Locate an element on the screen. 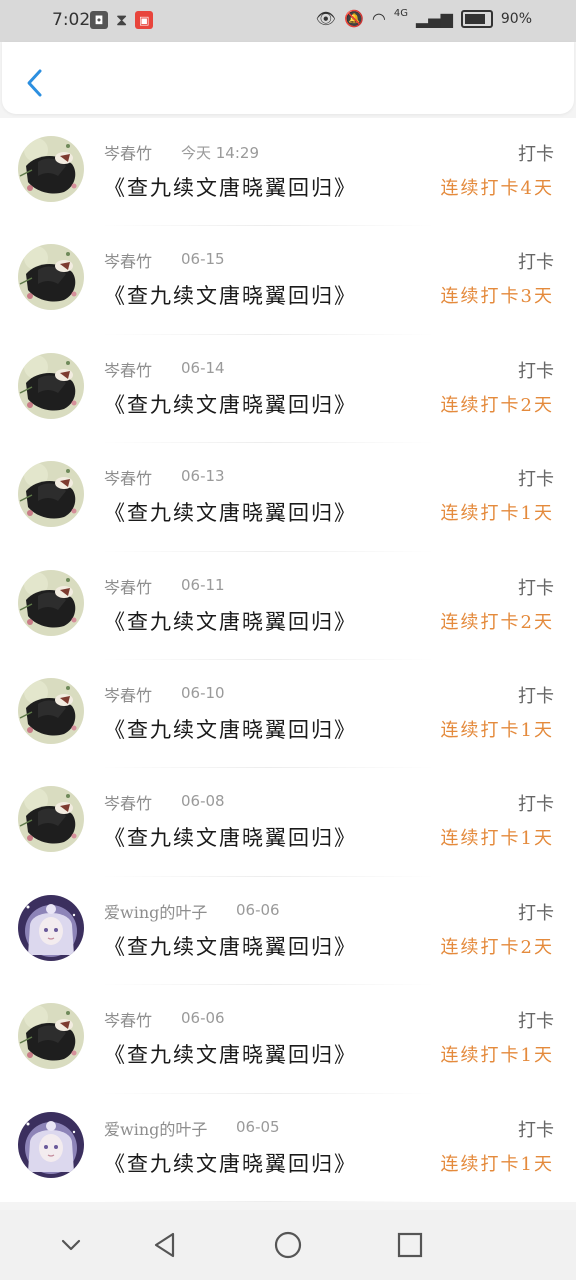 This screenshot has height=1280, width=576. checkin-row: 岑春竹 06-14 《查九续文唐晓翼回归》 打卡 连续打卡2天 is located at coordinates (288, 389).